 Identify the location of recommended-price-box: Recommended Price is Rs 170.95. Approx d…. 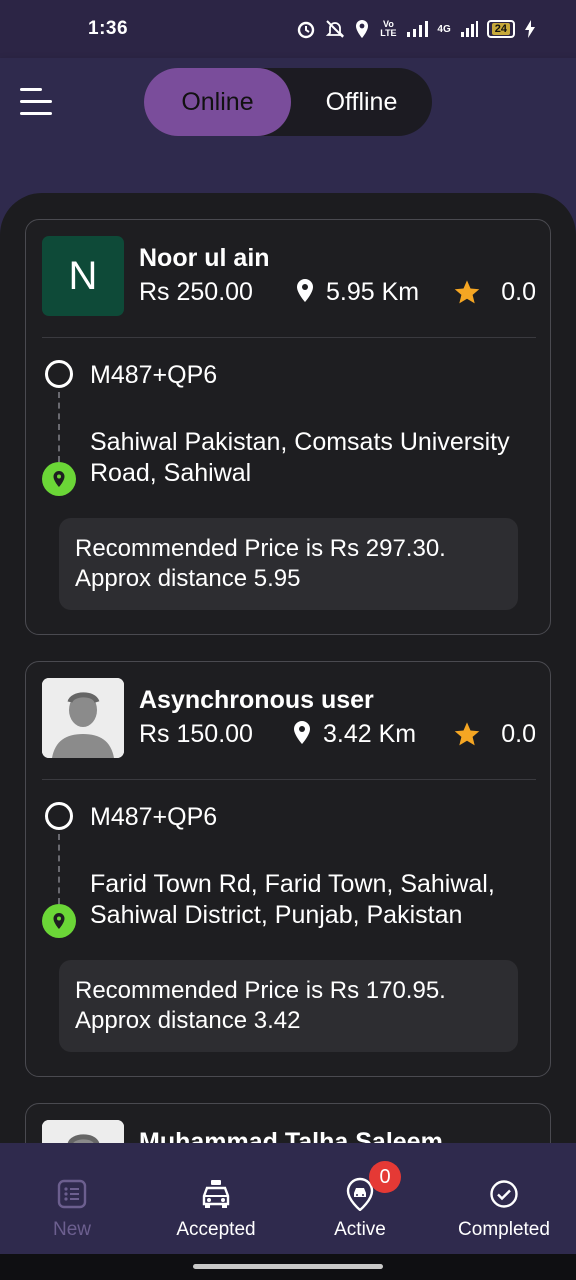
(288, 1006).